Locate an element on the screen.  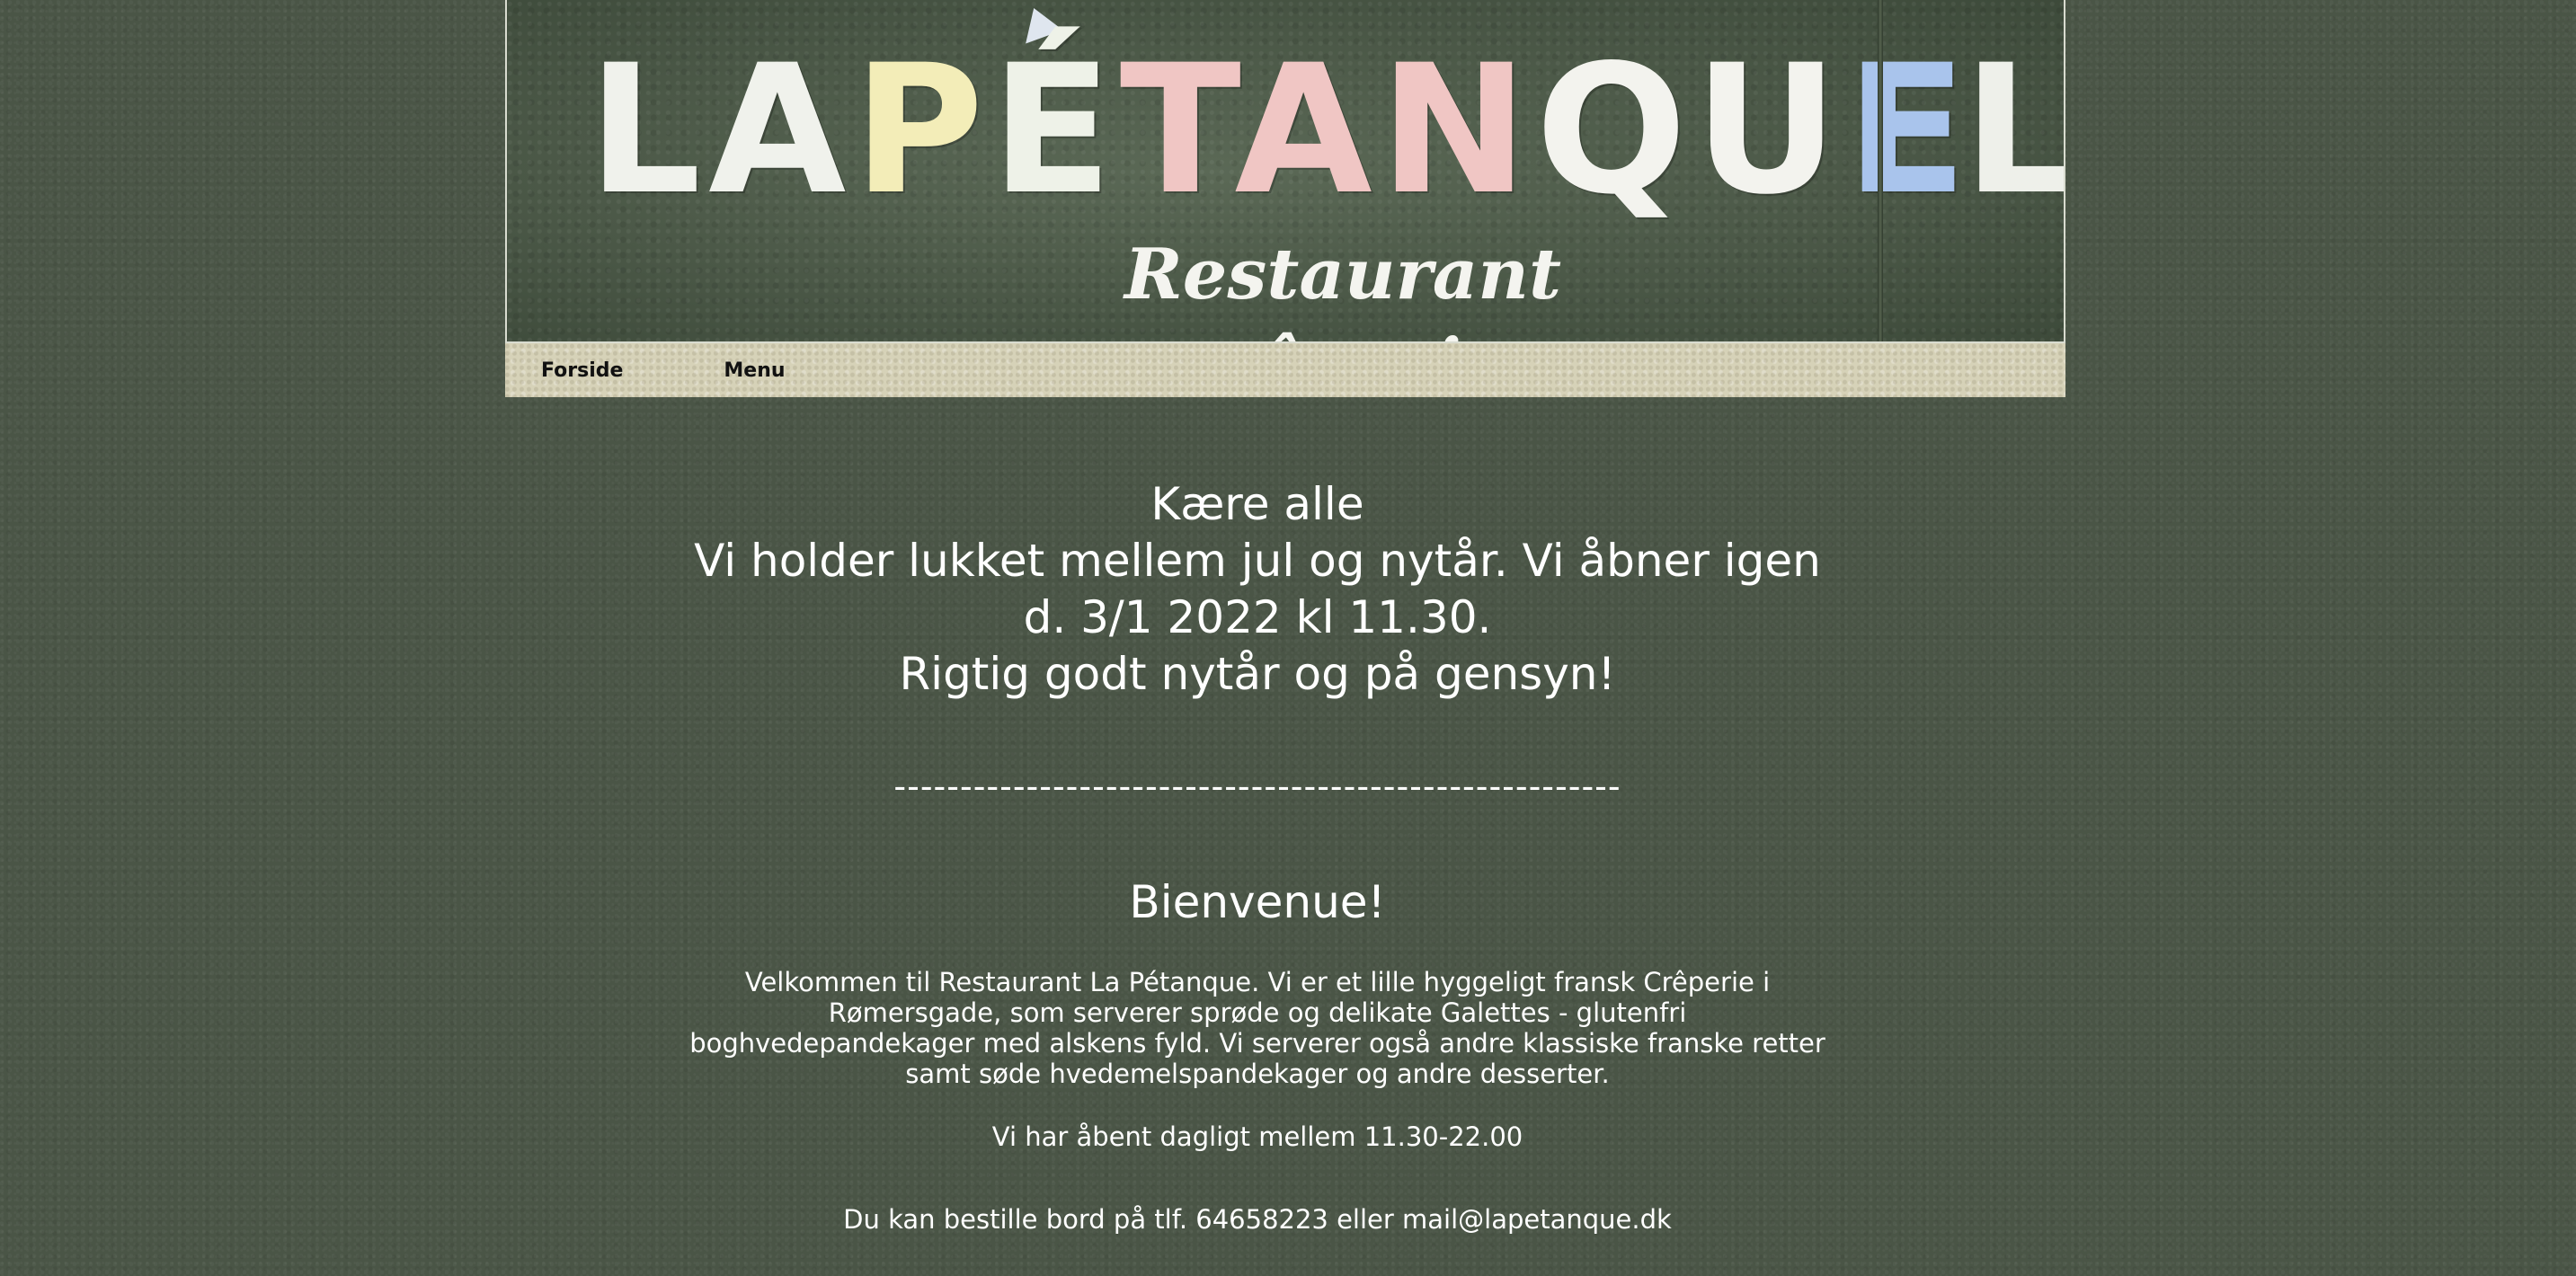
logo-part-qu: QU is located at coordinates (1690, 130).